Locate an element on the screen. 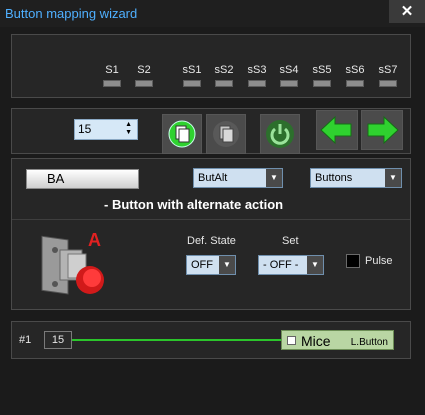 This screenshot has width=425, height=415. set-dropdown: - OFF - ▼ is located at coordinates (291, 265).